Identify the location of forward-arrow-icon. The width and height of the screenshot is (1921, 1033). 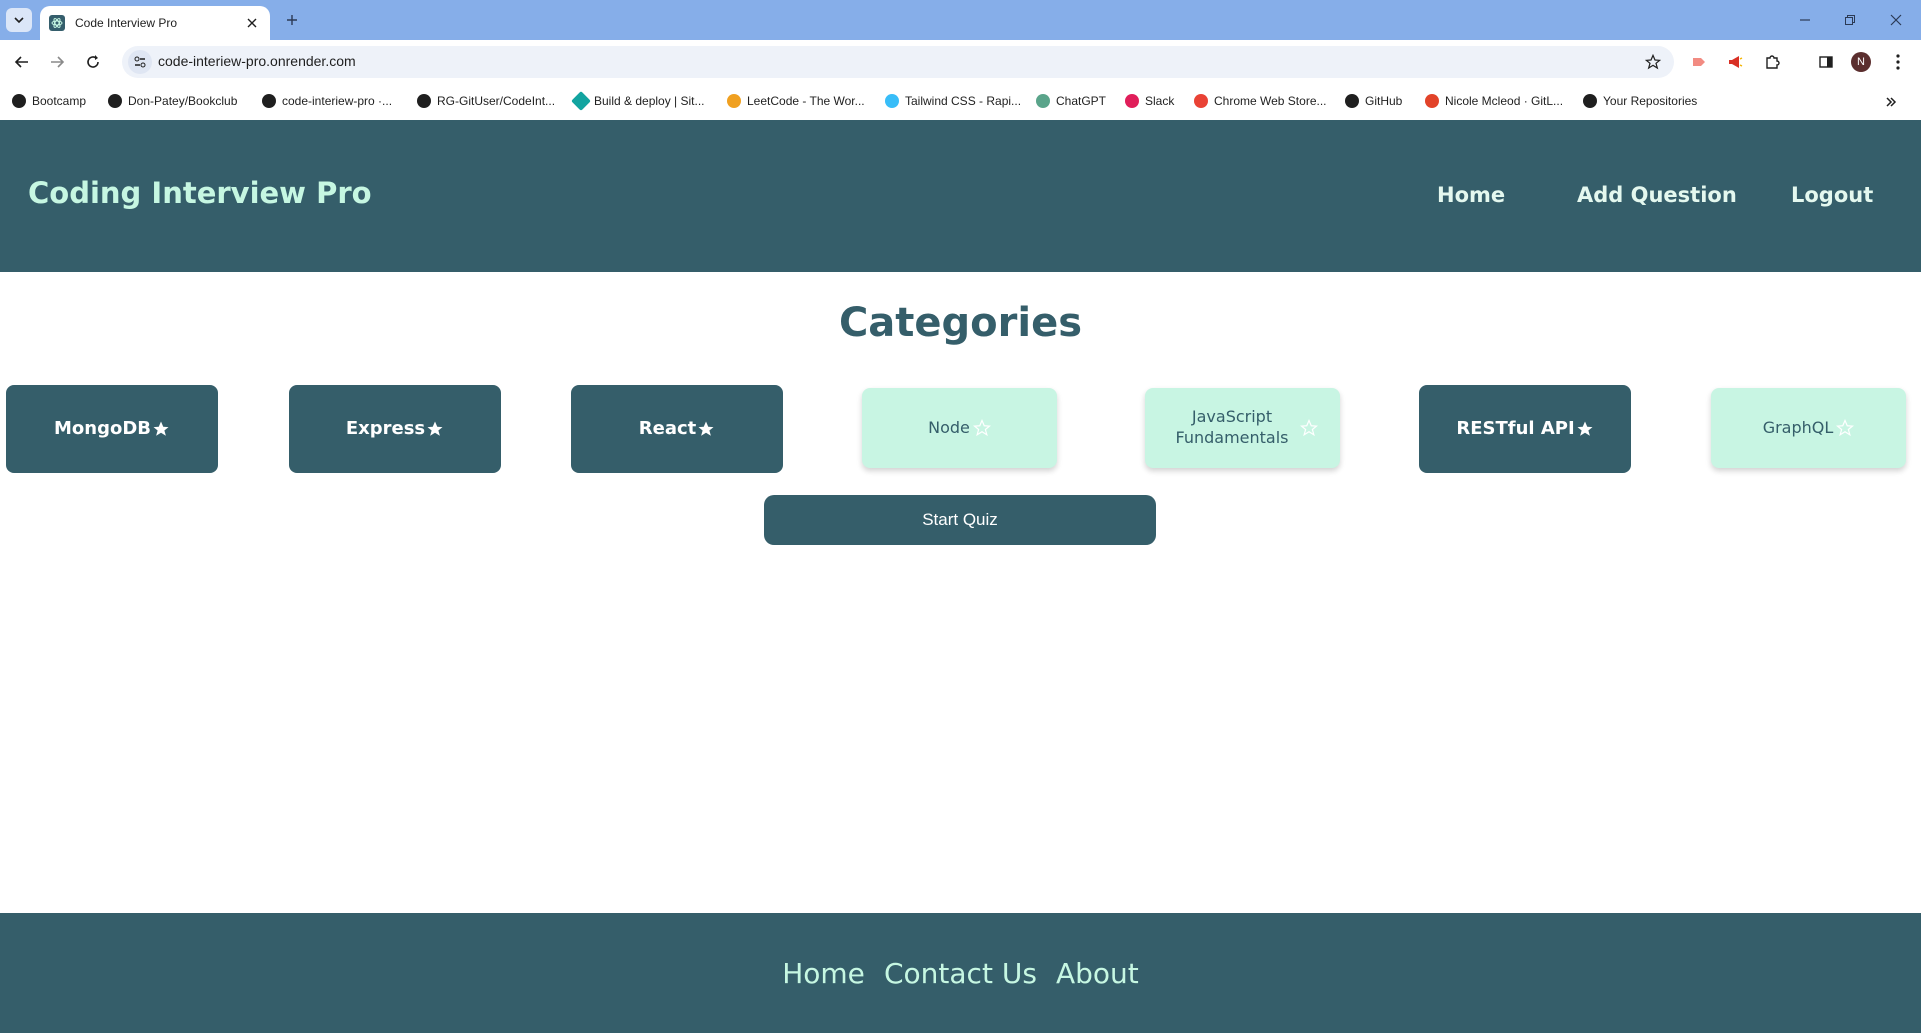
(57, 62).